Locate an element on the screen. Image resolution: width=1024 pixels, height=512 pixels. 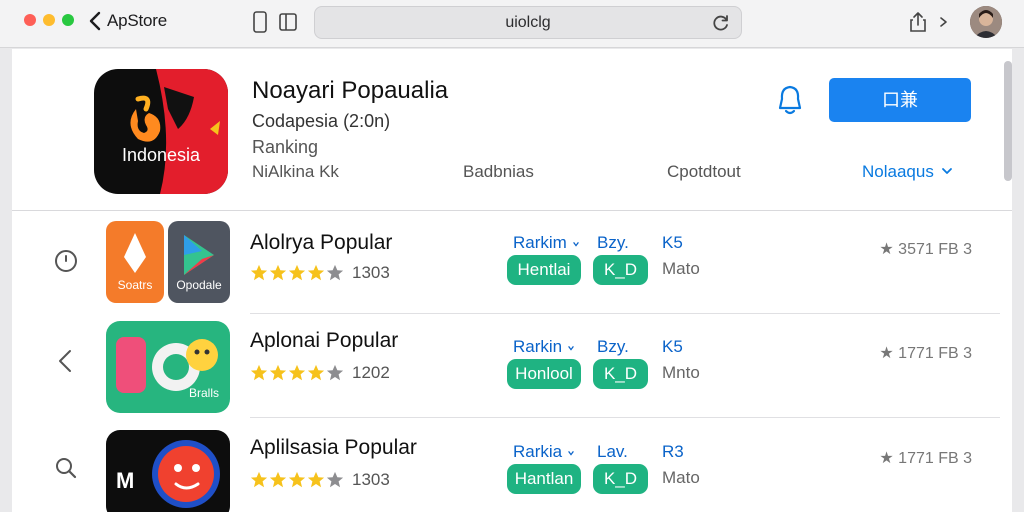
featured-app-icon: Indonesia is located at coordinates (161, 131).